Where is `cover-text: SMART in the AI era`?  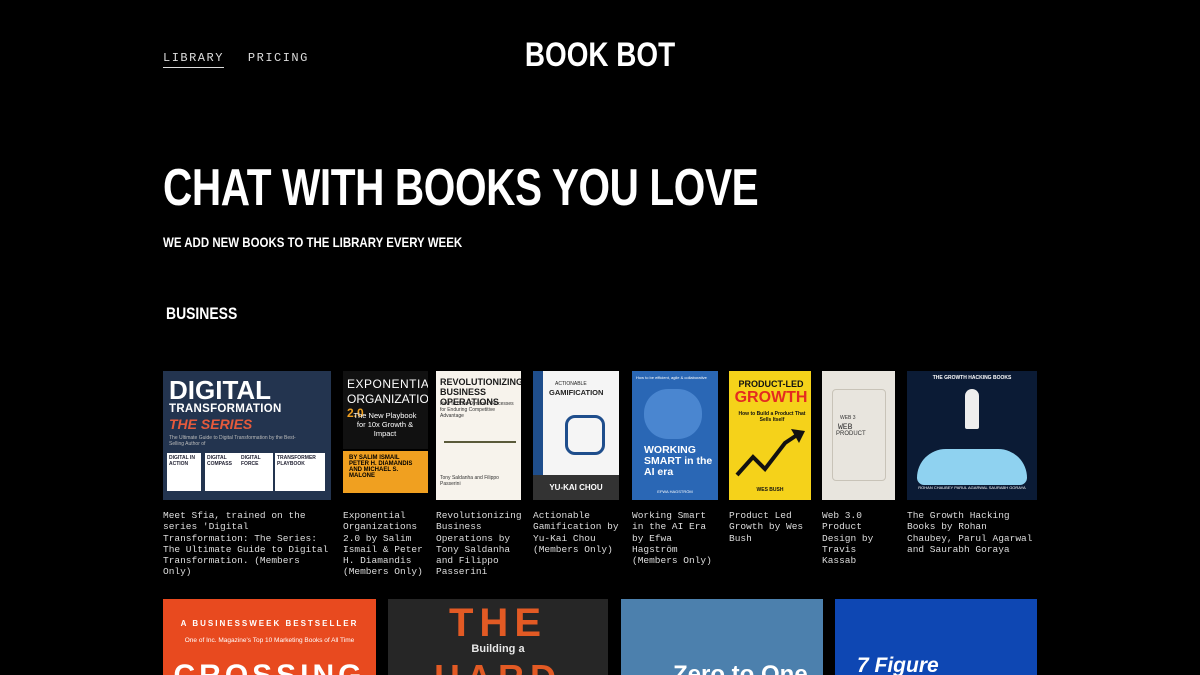
cover-text: SMART in the AI era is located at coordinates (678, 466).